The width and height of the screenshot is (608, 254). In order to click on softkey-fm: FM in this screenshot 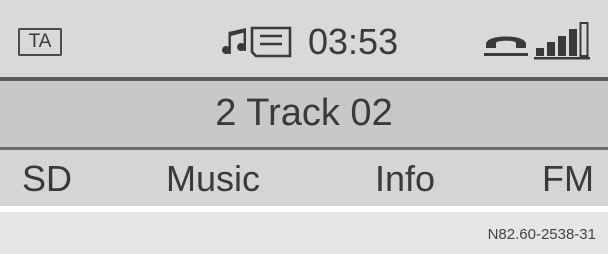, I will do `click(568, 179)`.